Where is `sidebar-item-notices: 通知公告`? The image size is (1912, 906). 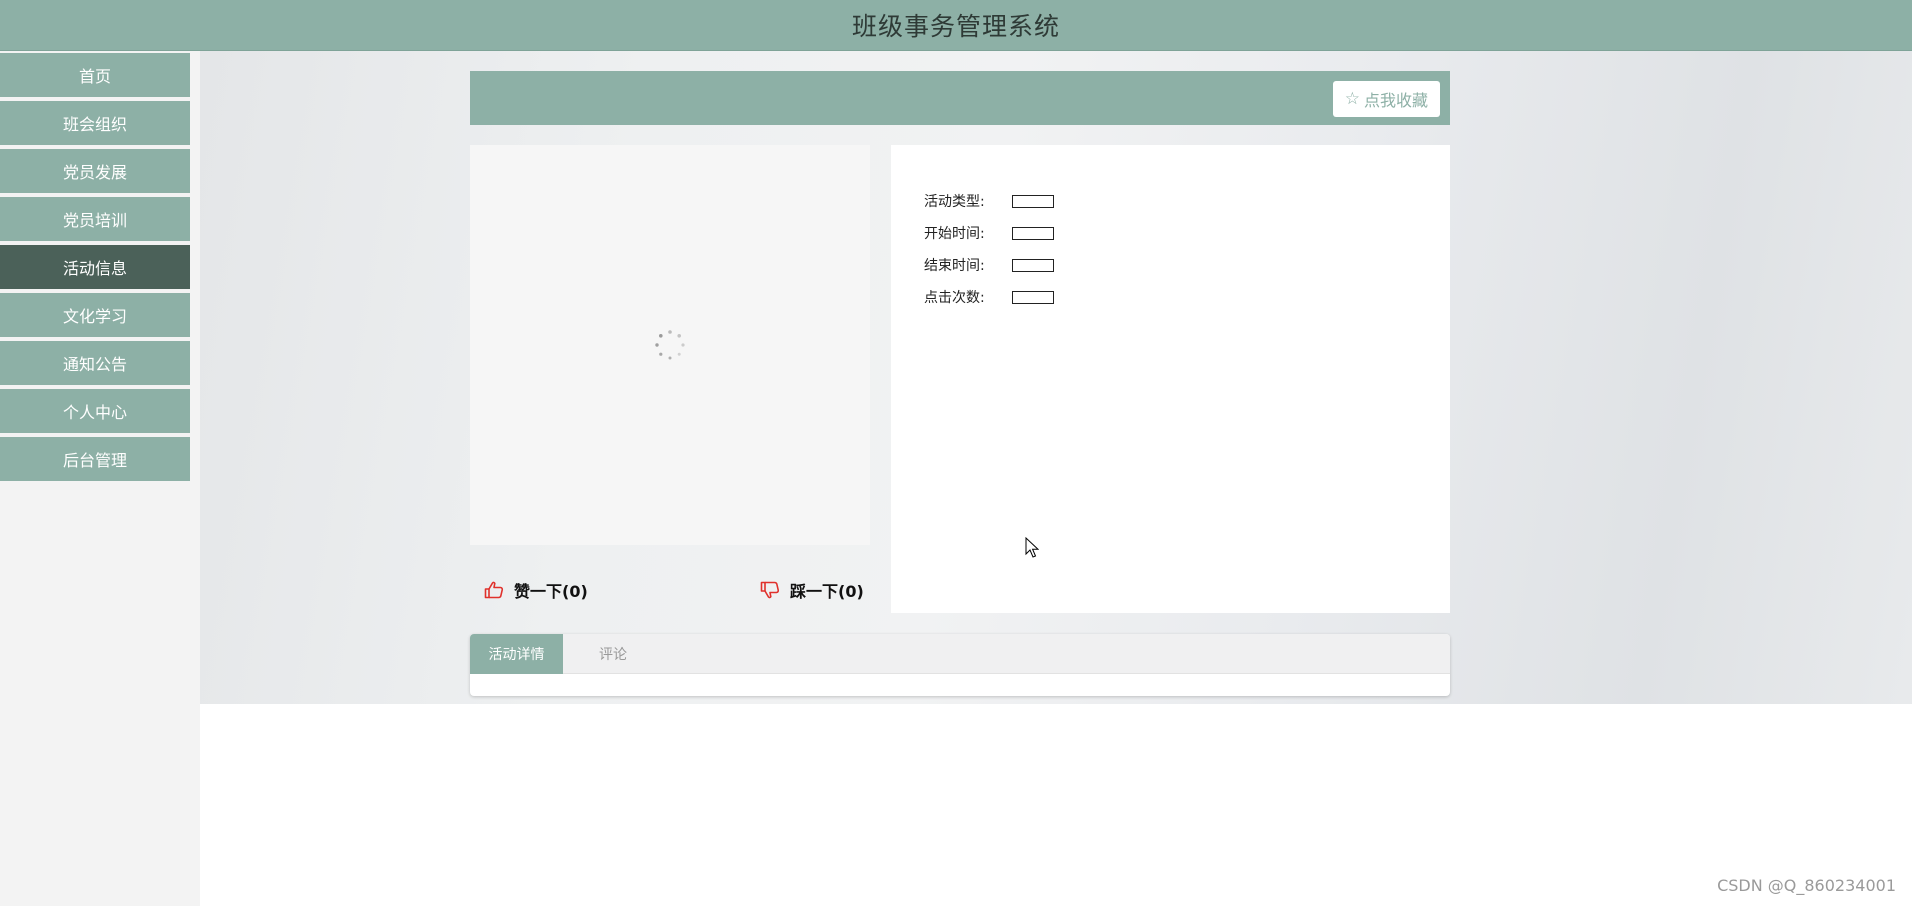 sidebar-item-notices: 通知公告 is located at coordinates (95, 363).